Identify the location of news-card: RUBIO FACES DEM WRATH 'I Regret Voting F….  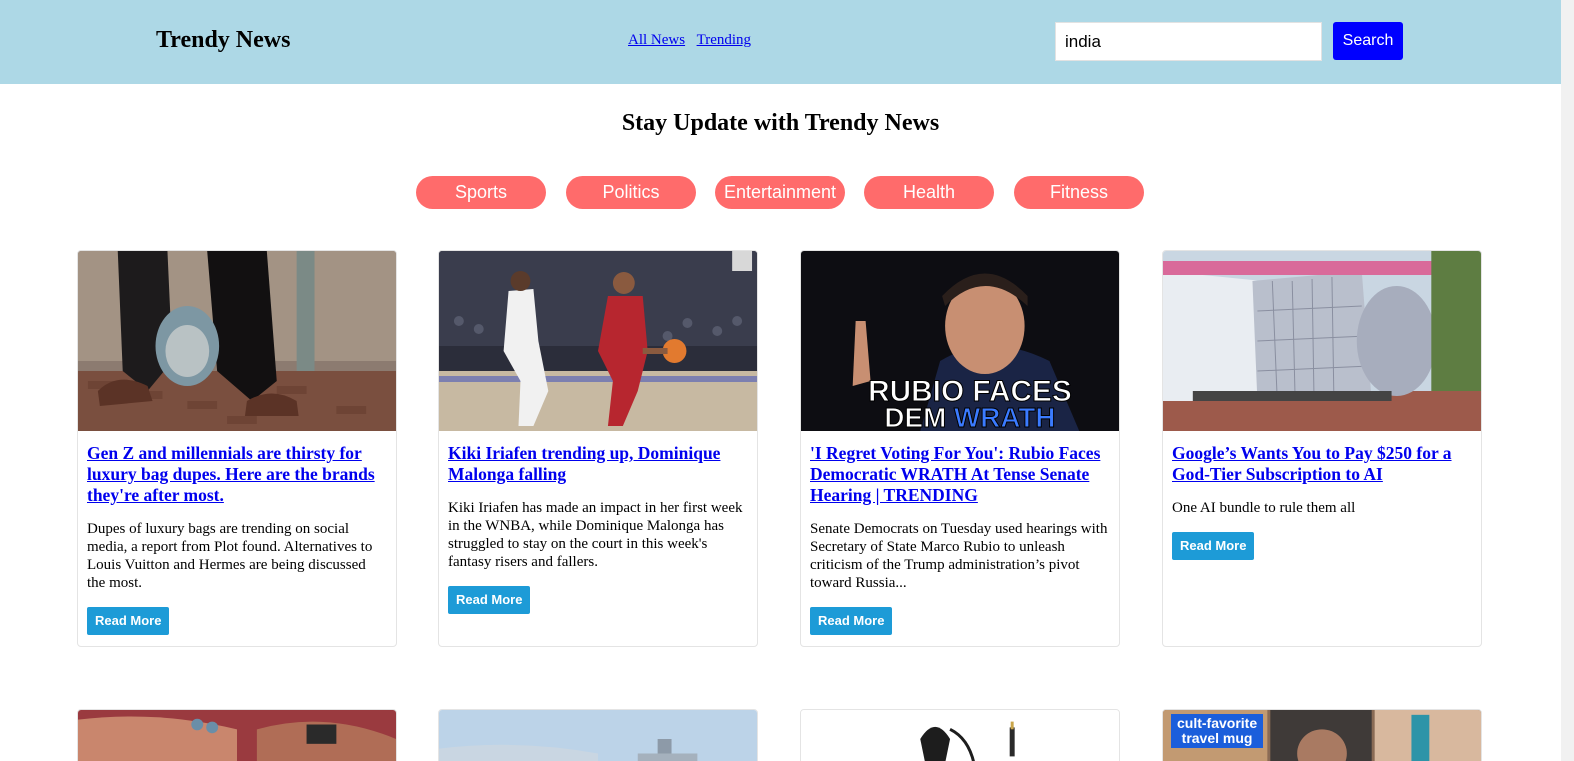
(960, 448).